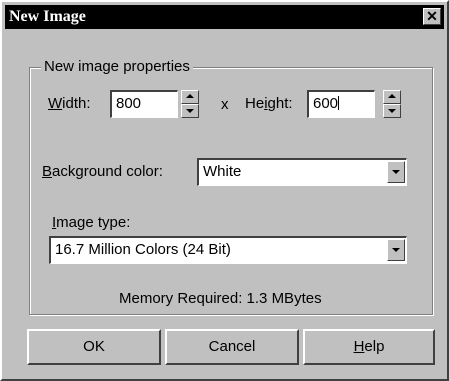  I want to click on help-button-label: elp, so click(374, 346).